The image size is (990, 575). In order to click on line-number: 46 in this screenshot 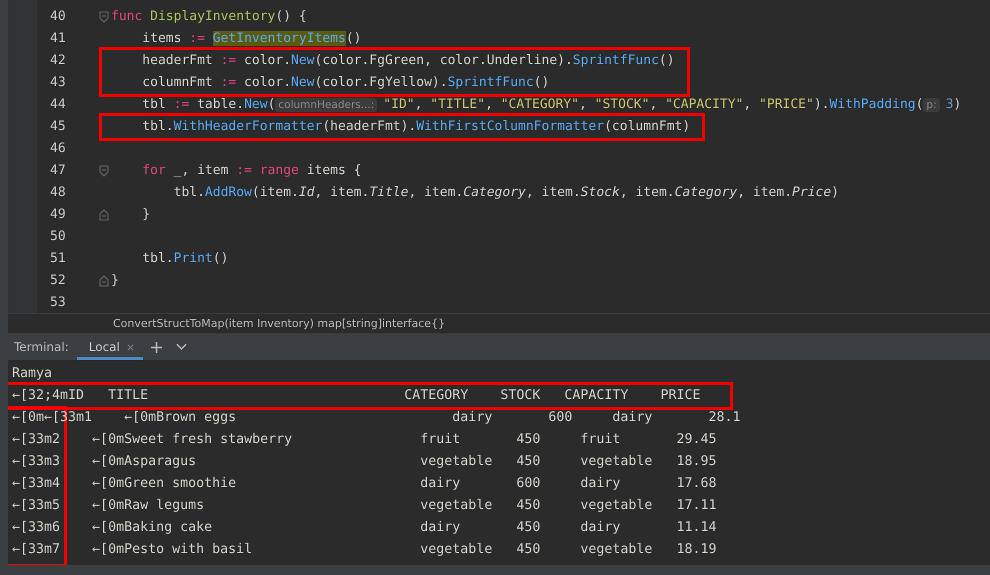, I will do `click(57, 149)`.